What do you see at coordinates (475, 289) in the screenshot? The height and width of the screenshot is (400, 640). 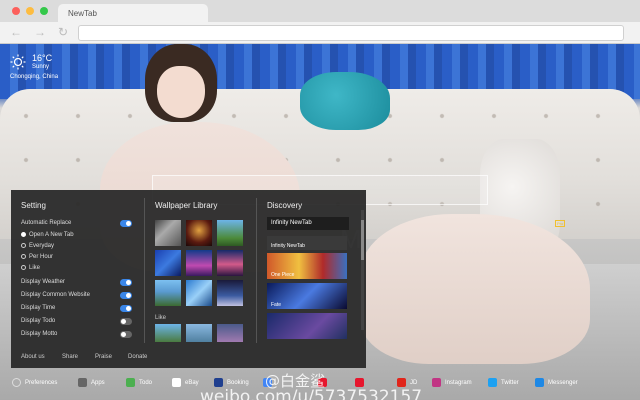 I see `wallpaper-figure-legs` at bounding box center [475, 289].